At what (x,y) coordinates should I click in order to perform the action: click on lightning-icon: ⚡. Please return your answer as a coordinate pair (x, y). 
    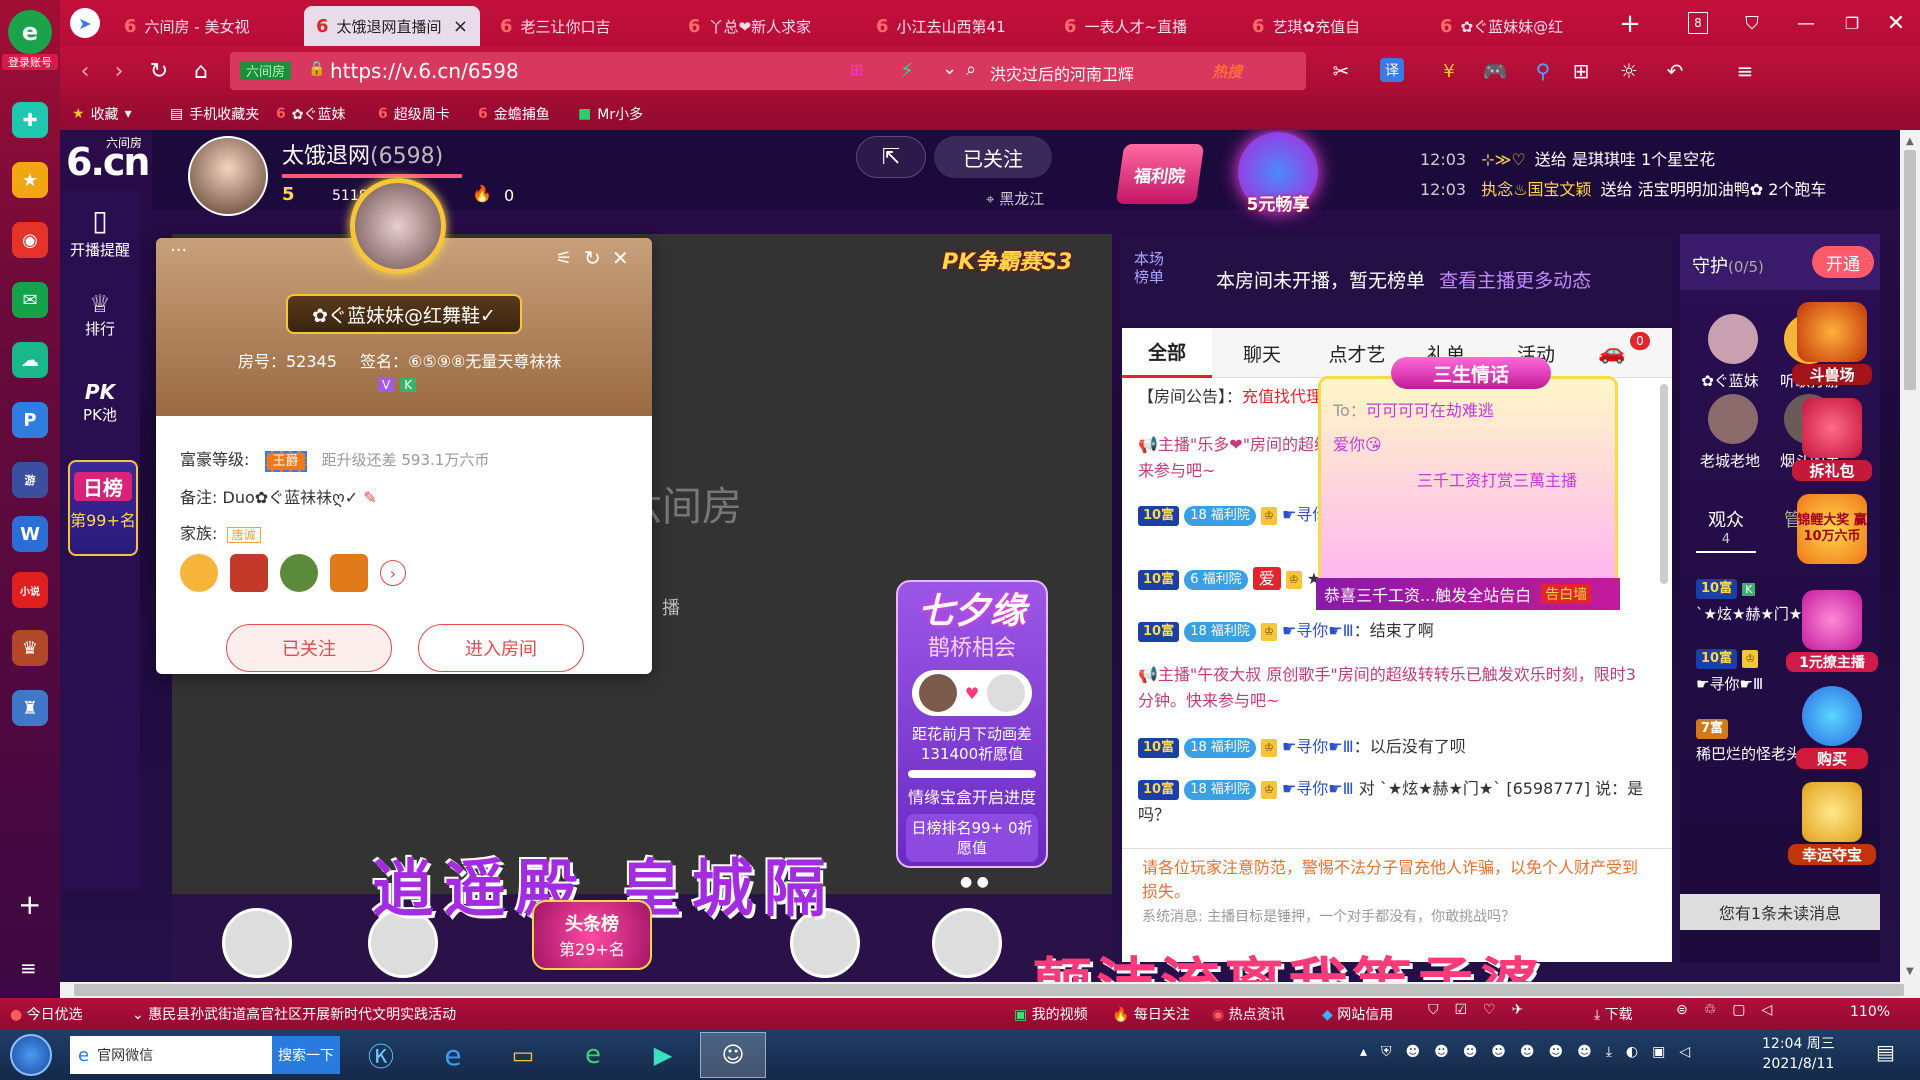
    Looking at the image, I should click on (907, 70).